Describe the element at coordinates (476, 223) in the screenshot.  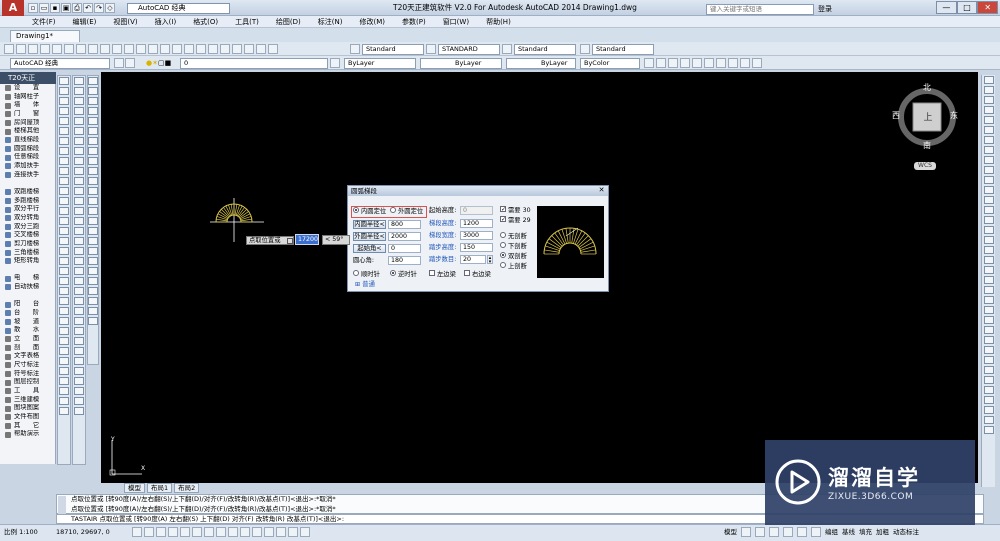
I see `run-height-input: 1200` at that location.